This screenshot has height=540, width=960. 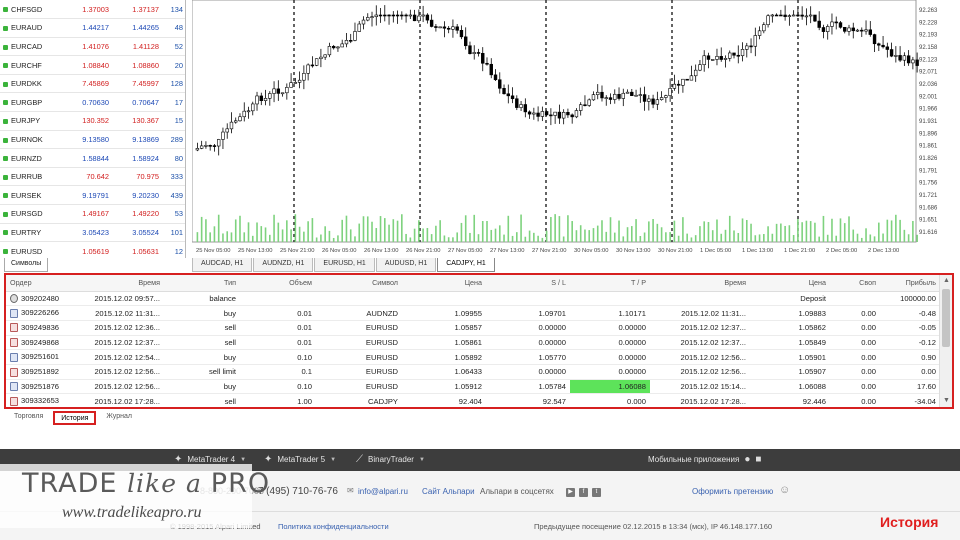 What do you see at coordinates (344, 265) in the screenshot?
I see `chart-tab: EURUSD, H1` at bounding box center [344, 265].